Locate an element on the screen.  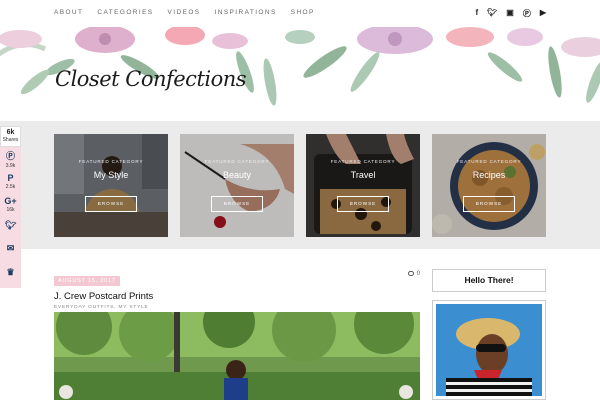
post-comments: 0 is located at coordinates (413, 274).